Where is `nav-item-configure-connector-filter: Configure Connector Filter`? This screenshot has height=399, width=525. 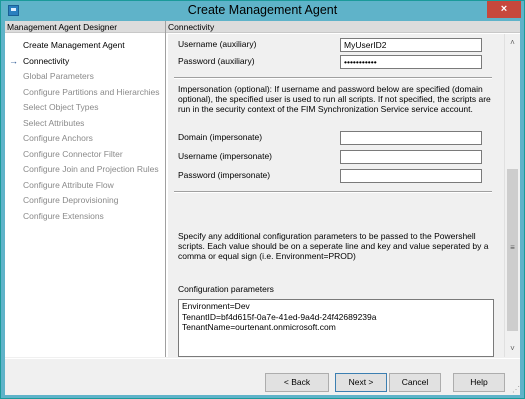
nav-item-configure-connector-filter: Configure Connector Filter is located at coordinates (85, 155).